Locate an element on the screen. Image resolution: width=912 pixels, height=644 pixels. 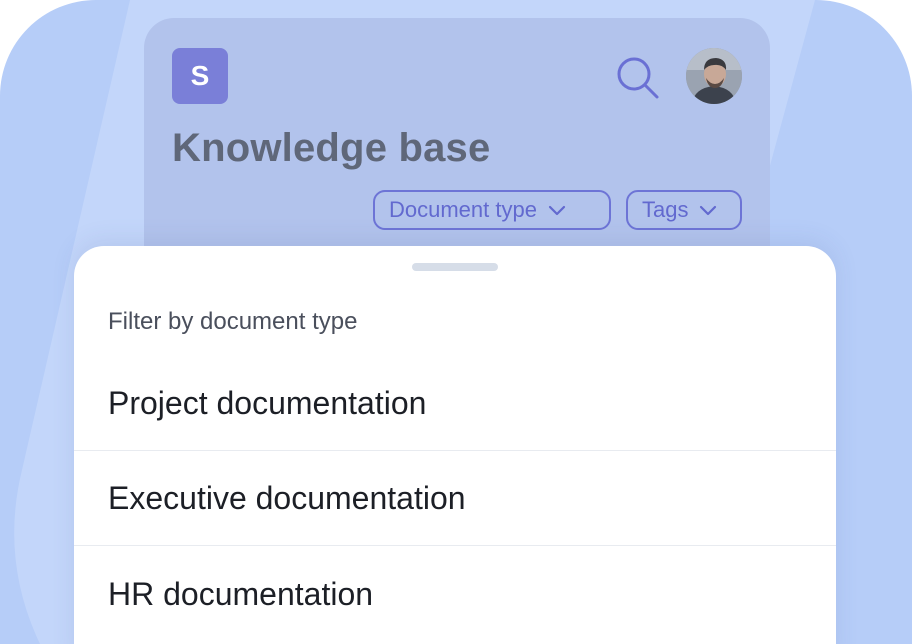
document-type-filter: Document type is located at coordinates (492, 210).